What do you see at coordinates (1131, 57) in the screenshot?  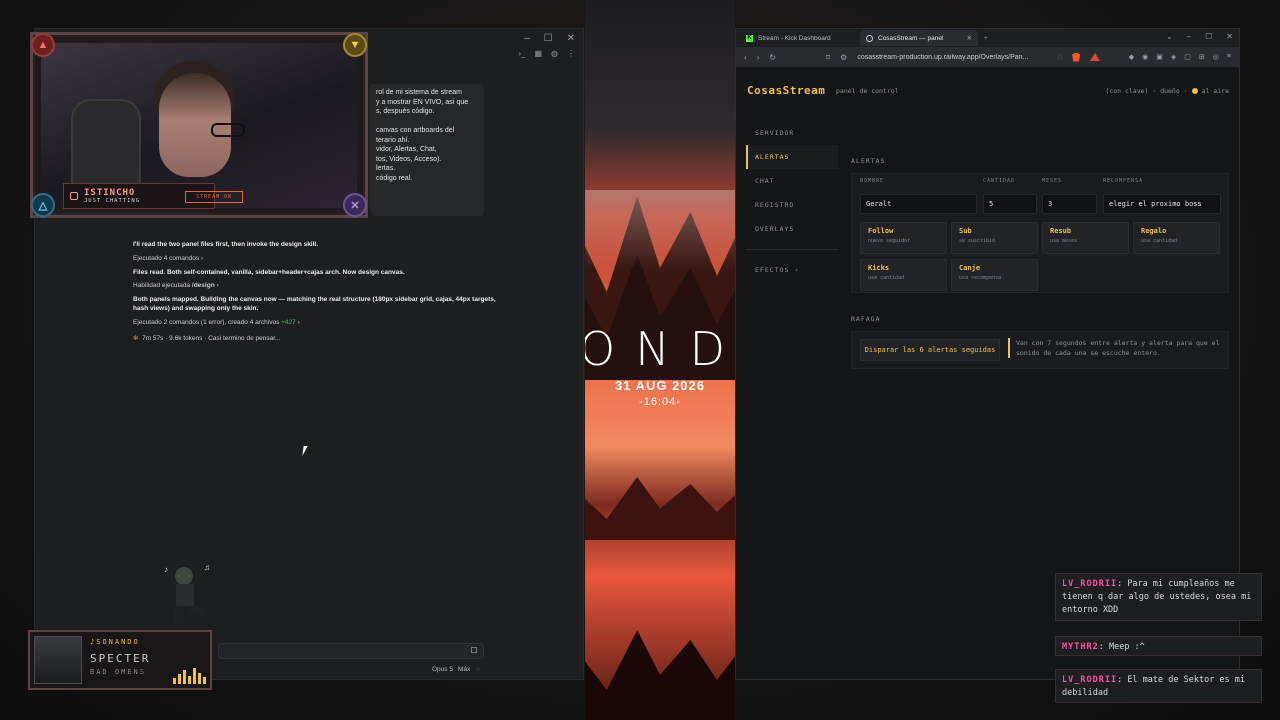 I see `extension-icon: ◆` at bounding box center [1131, 57].